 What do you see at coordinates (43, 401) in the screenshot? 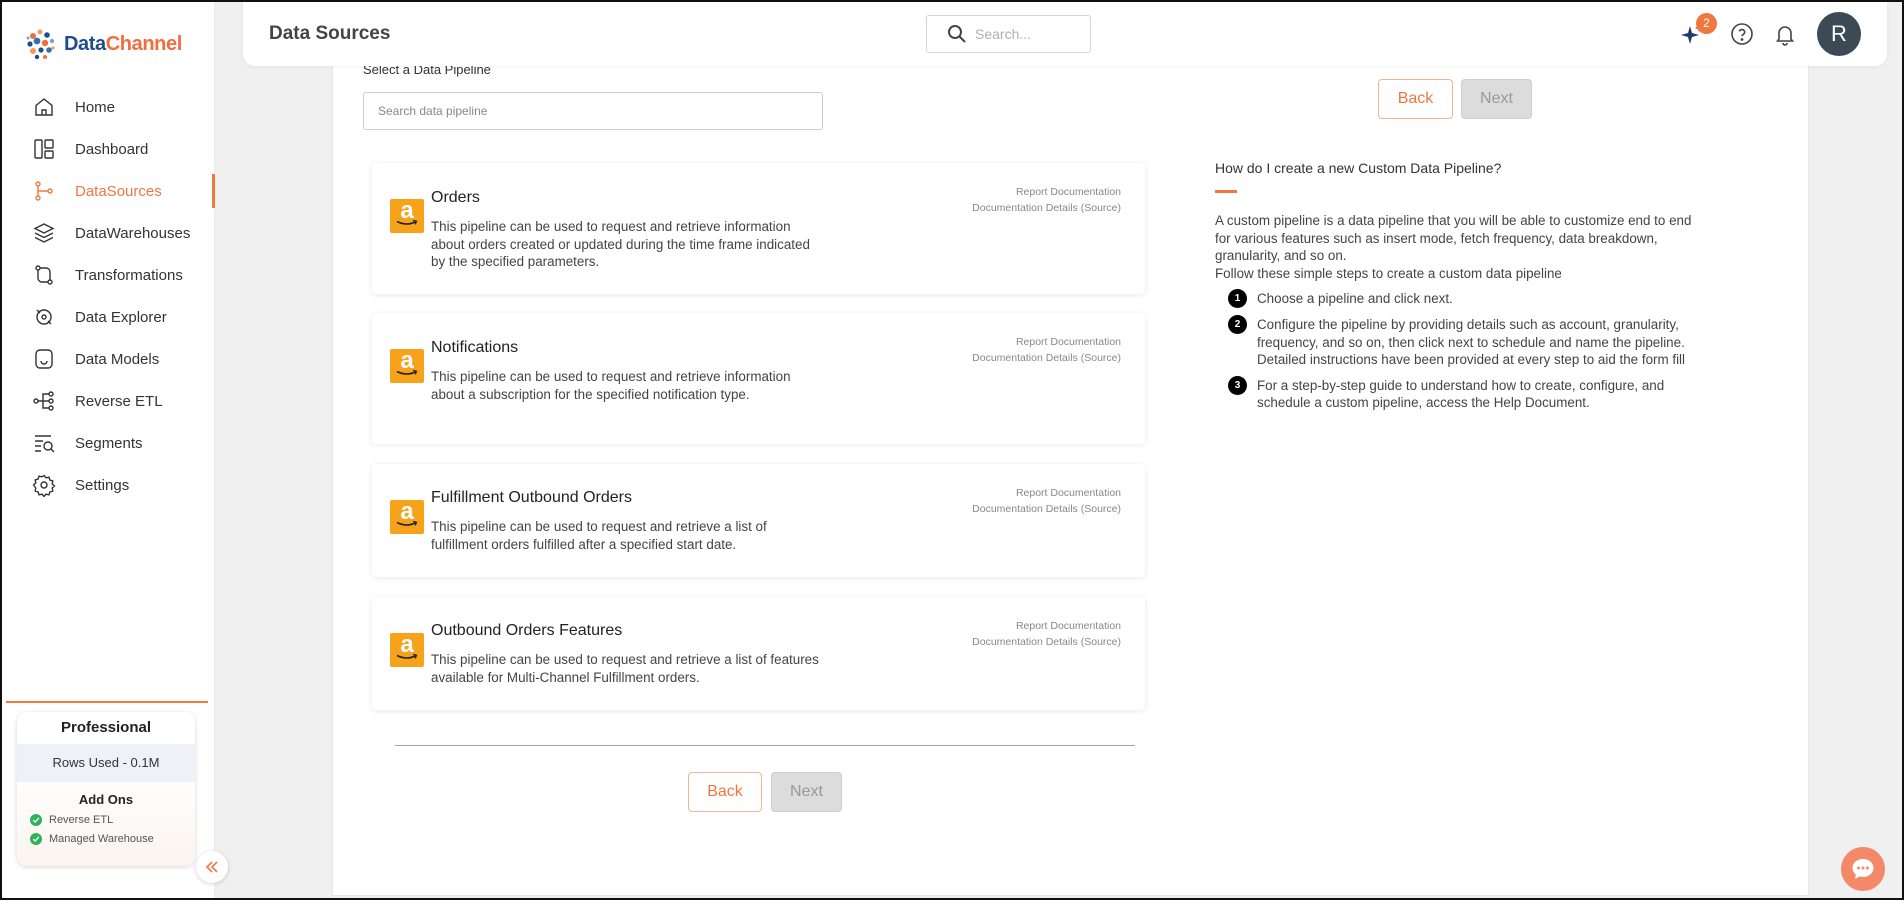
I see `reverse-etl-icon` at bounding box center [43, 401].